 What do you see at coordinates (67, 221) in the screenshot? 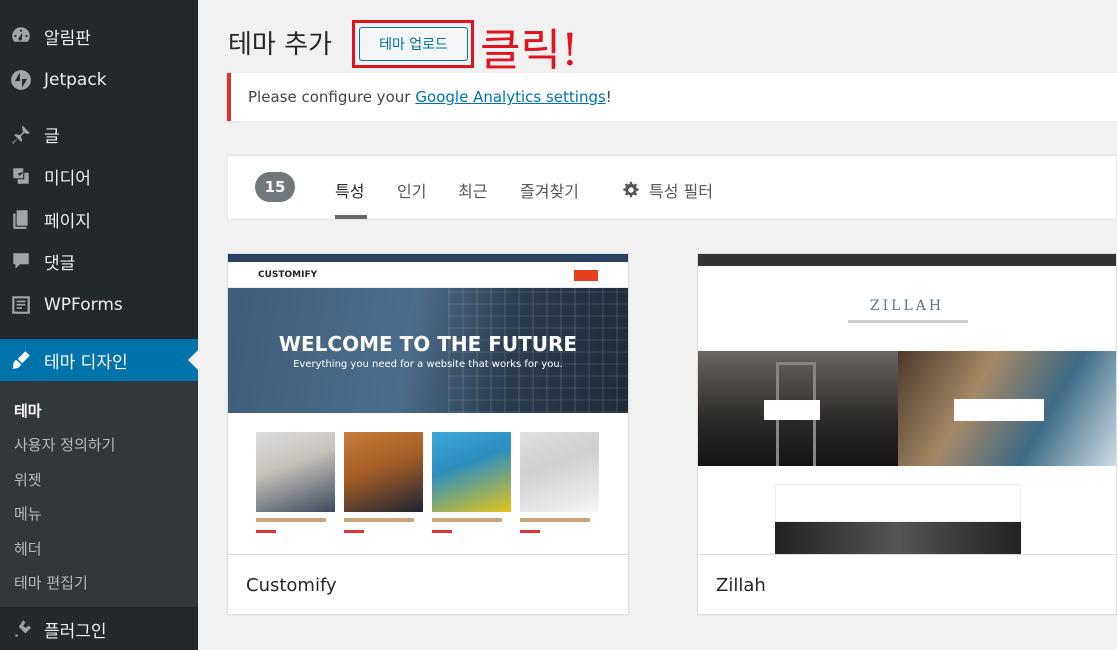
I see `sidebar-item-label: 페이지` at bounding box center [67, 221].